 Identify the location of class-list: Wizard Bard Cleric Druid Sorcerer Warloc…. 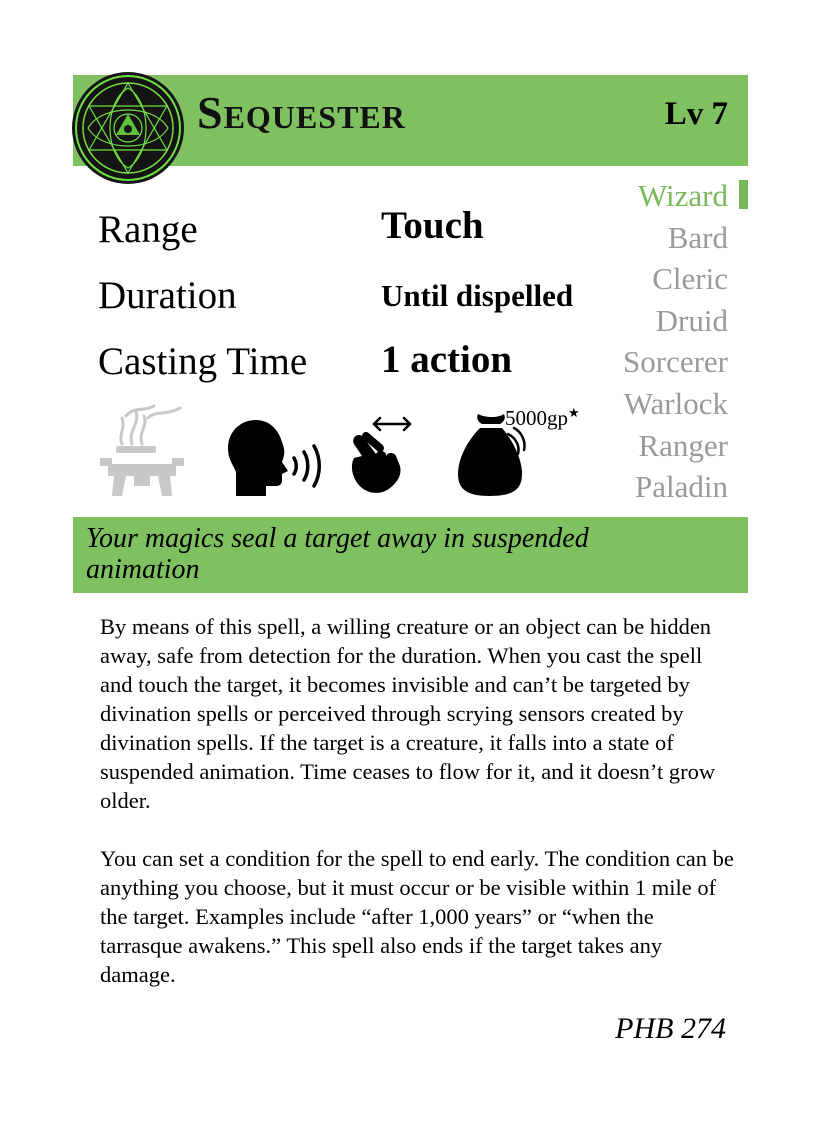
(675, 341).